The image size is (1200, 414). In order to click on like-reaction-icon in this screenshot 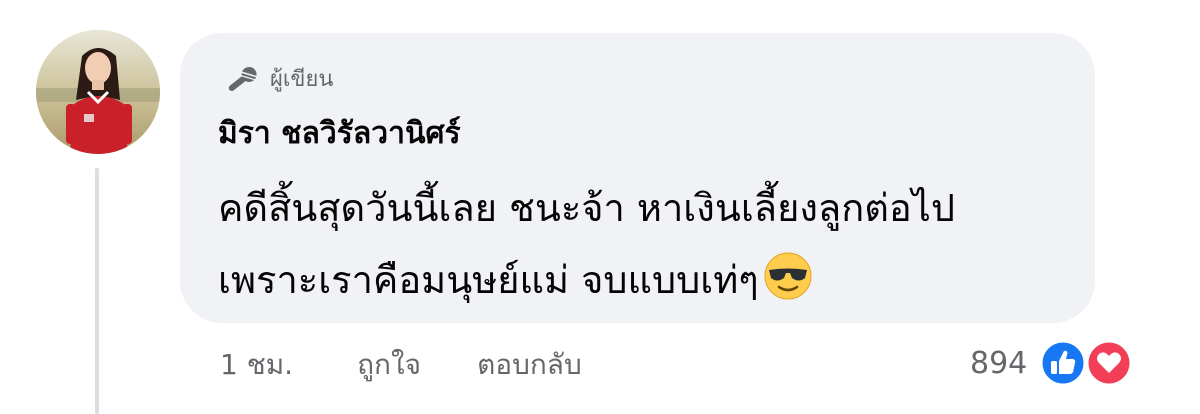, I will do `click(1063, 363)`.